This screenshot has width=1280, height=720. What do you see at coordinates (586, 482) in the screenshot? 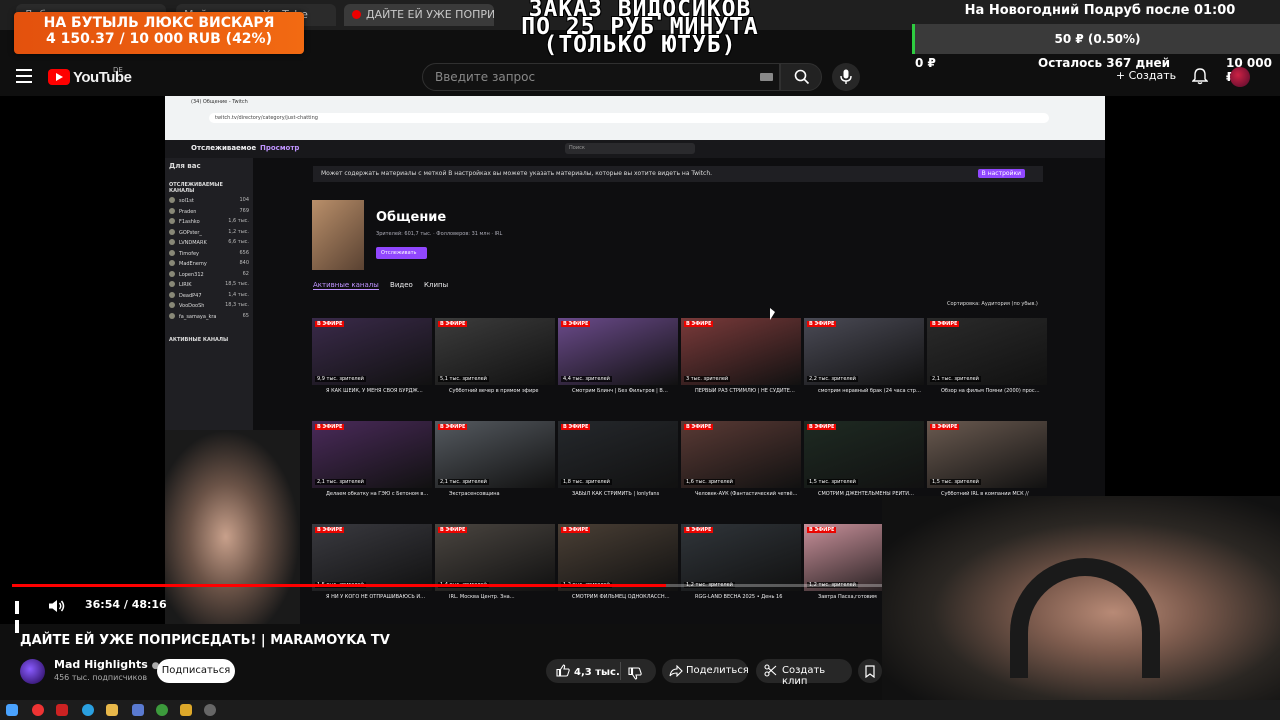
I see `viewer-count: 1,8 тыс. зрителей` at bounding box center [586, 482].